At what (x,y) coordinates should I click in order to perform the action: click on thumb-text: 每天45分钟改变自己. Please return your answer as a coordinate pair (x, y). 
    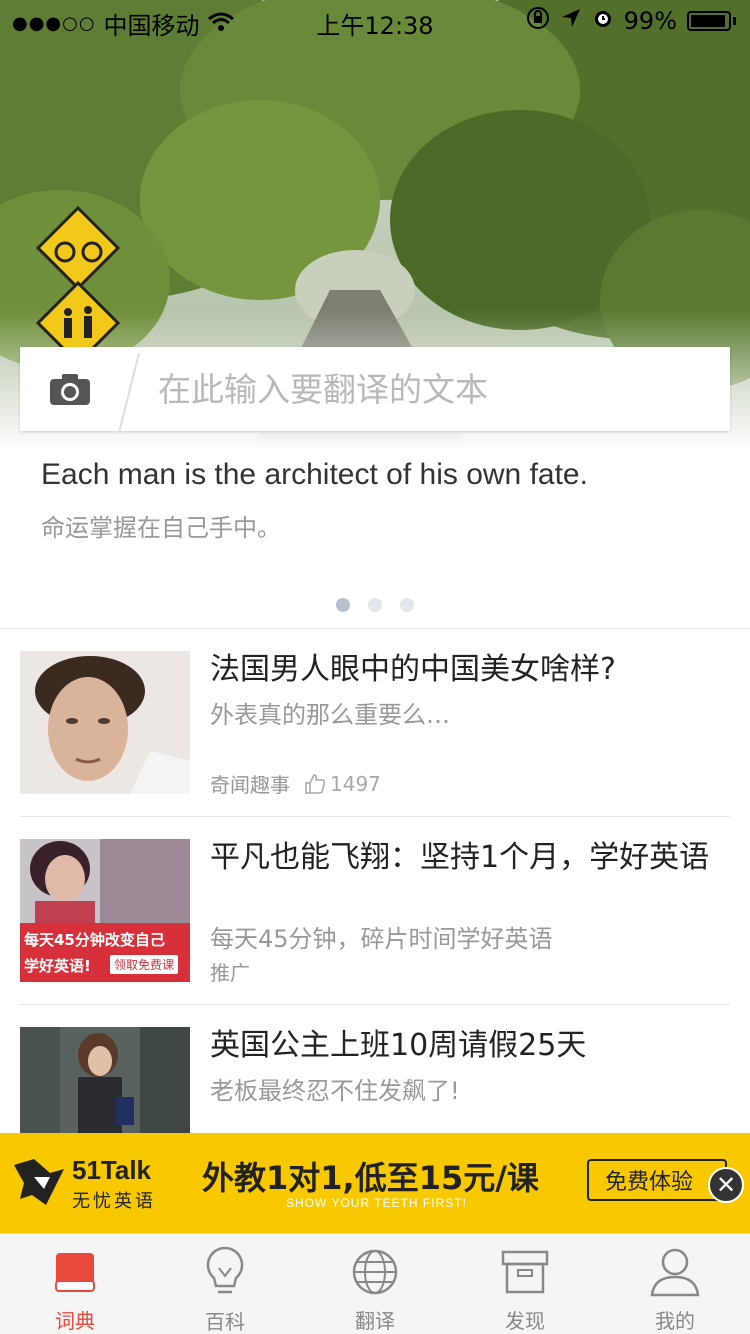
    Looking at the image, I should click on (94, 940).